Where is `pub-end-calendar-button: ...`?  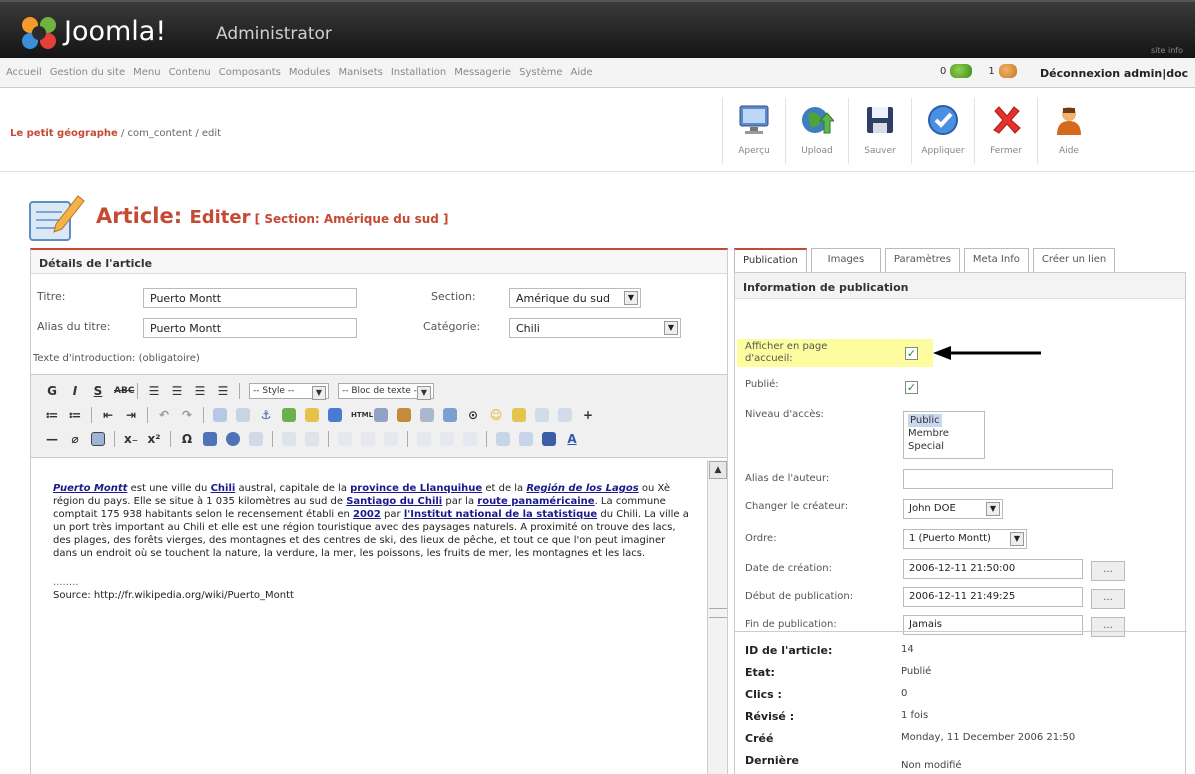 pub-end-calendar-button: ... is located at coordinates (1108, 627).